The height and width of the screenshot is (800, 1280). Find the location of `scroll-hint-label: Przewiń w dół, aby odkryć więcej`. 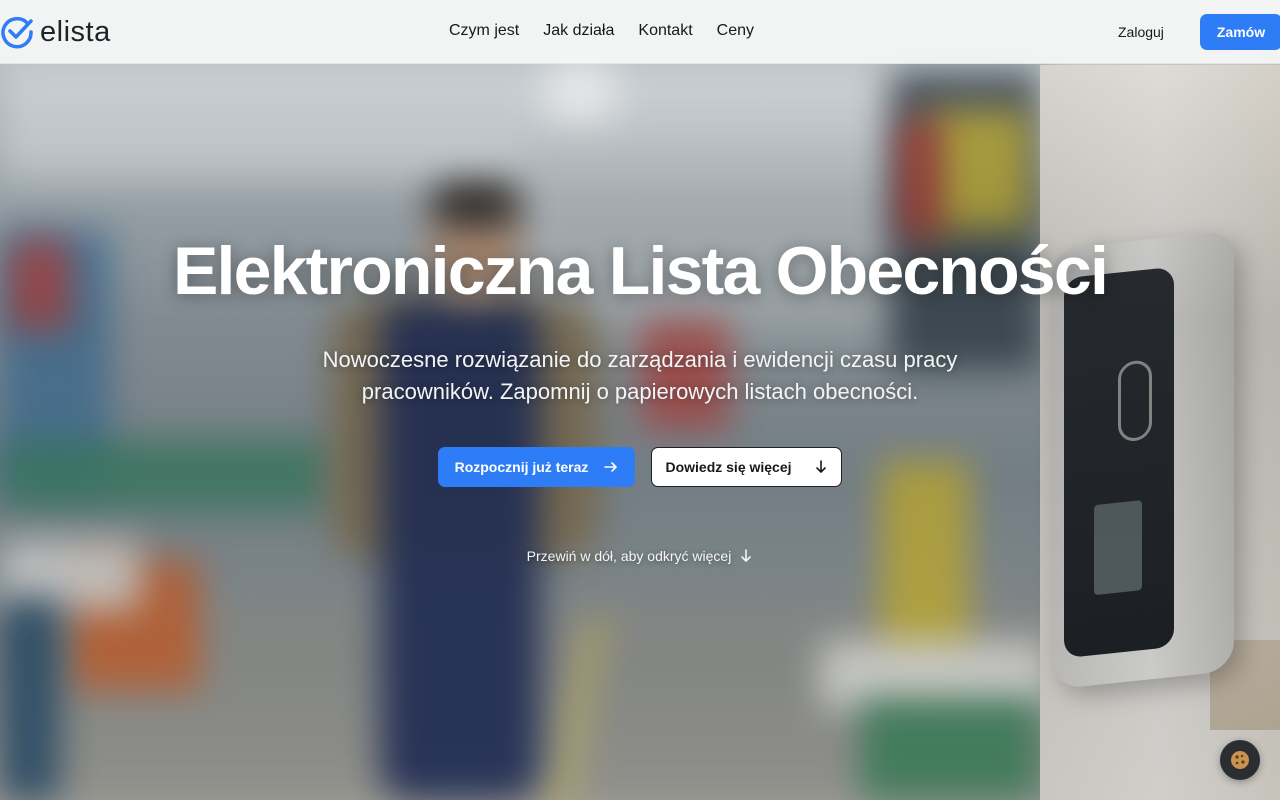

scroll-hint-label: Przewiń w dół, aby odkryć więcej is located at coordinates (629, 556).